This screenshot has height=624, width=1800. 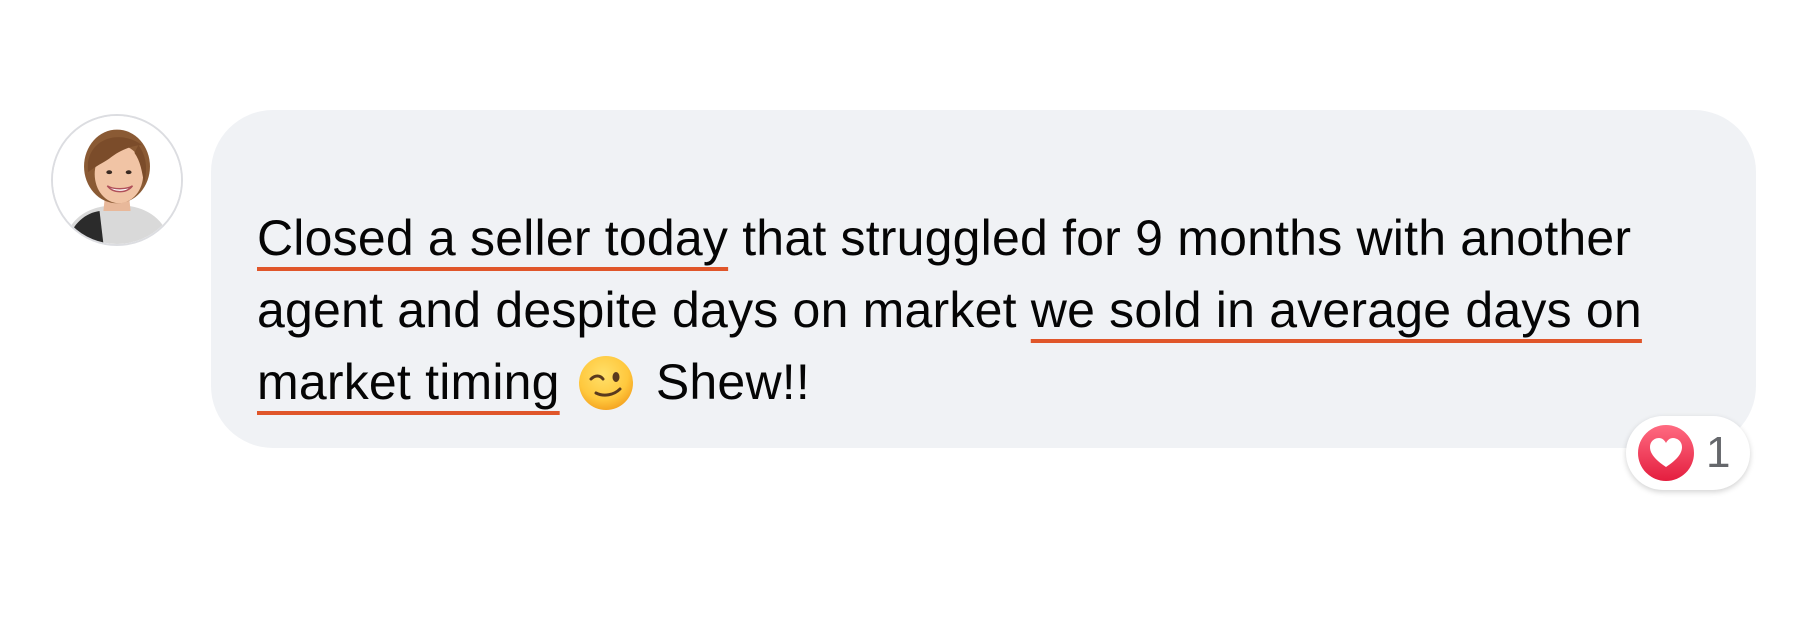 What do you see at coordinates (606, 383) in the screenshot?
I see `winking-face-emoji` at bounding box center [606, 383].